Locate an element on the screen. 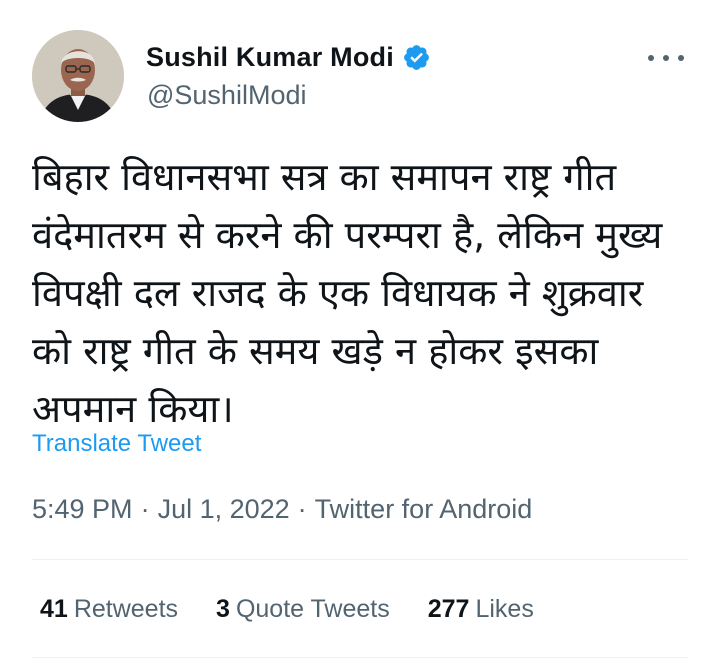  quotes-label: Quote Tweets is located at coordinates (312, 609).